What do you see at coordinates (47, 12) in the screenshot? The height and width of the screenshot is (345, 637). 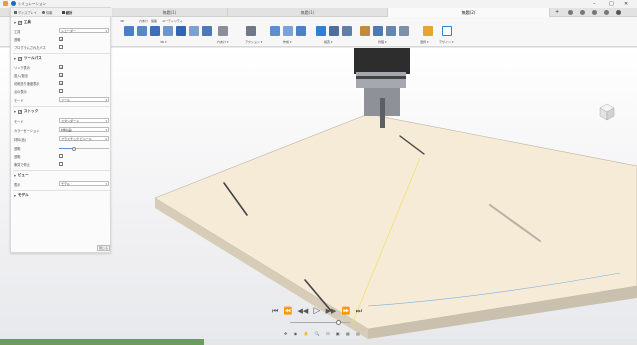 I see `tab-info: 情報` at bounding box center [47, 12].